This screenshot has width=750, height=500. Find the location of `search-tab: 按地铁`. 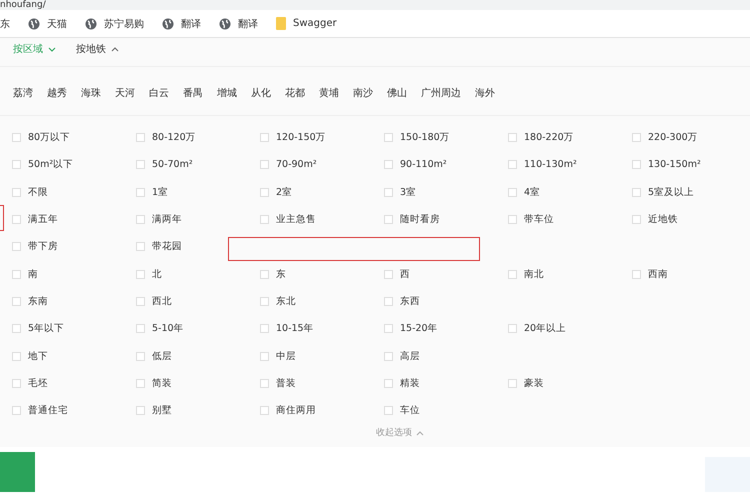

search-tab: 按地铁 is located at coordinates (97, 49).